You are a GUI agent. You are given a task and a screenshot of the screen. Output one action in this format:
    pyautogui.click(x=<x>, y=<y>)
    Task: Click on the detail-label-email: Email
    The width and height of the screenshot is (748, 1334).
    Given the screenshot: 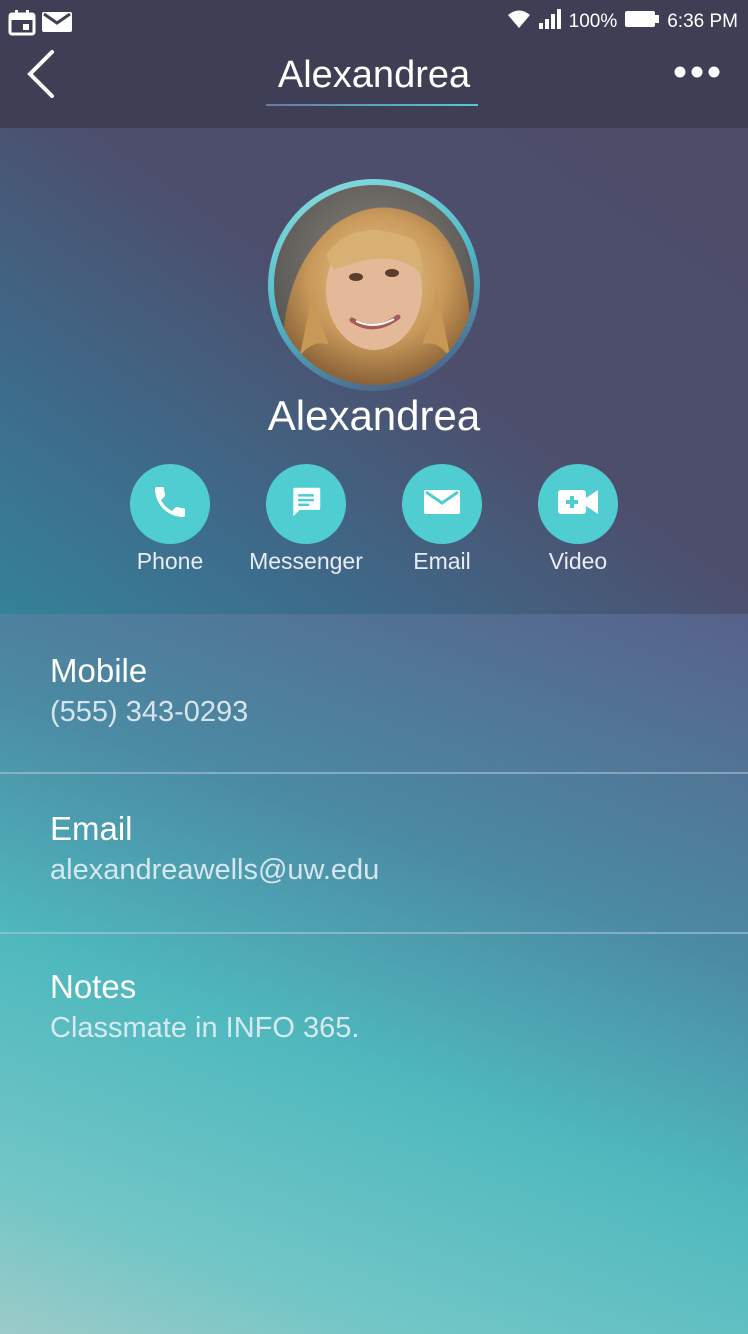 What is the action you would take?
    pyautogui.click(x=91, y=828)
    